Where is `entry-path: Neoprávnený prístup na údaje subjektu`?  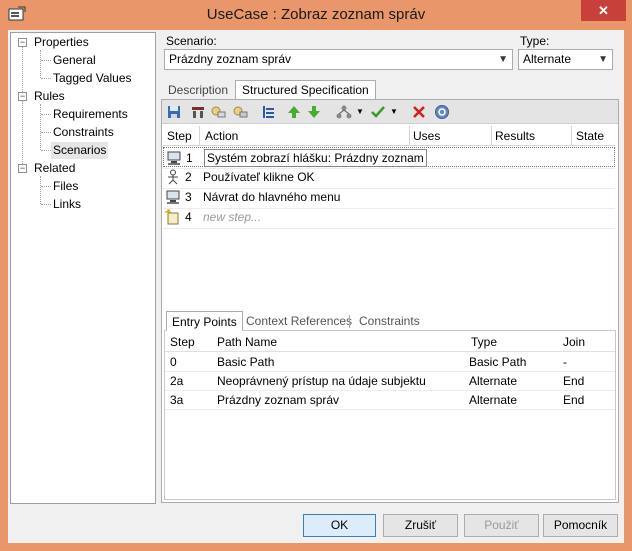 entry-path: Neoprávnený prístup na údaje subjektu is located at coordinates (321, 381).